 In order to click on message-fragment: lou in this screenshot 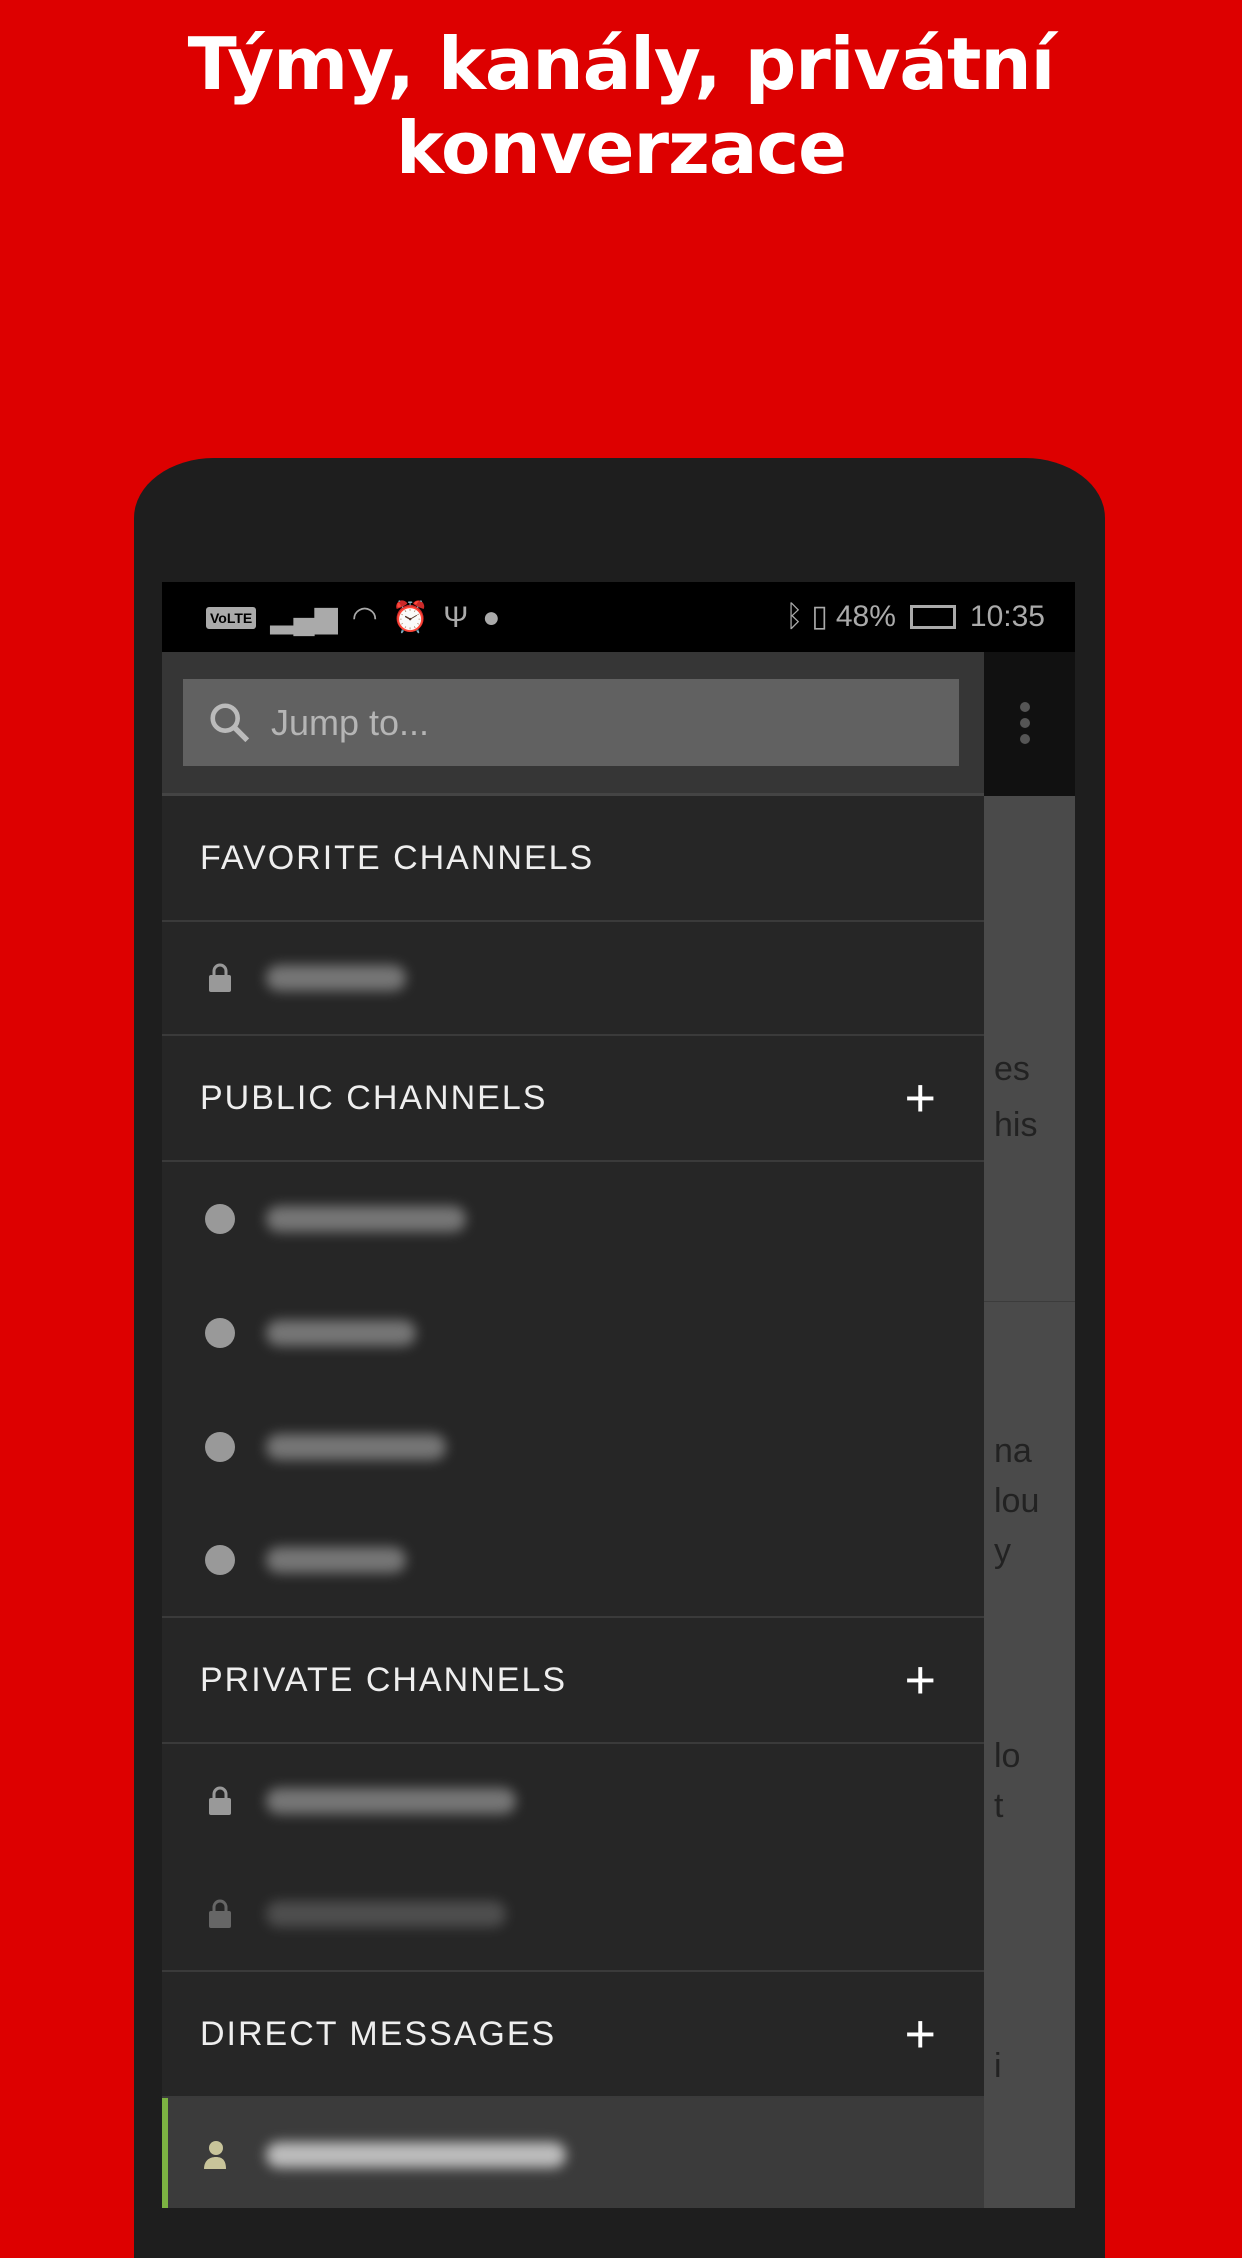, I will do `click(1017, 1501)`.